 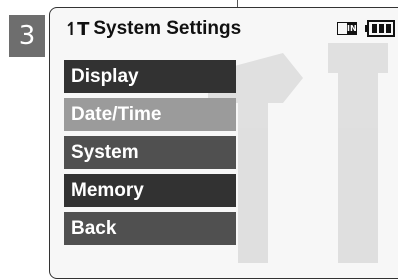 What do you see at coordinates (150, 228) in the screenshot?
I see `menu-item-back: Back` at bounding box center [150, 228].